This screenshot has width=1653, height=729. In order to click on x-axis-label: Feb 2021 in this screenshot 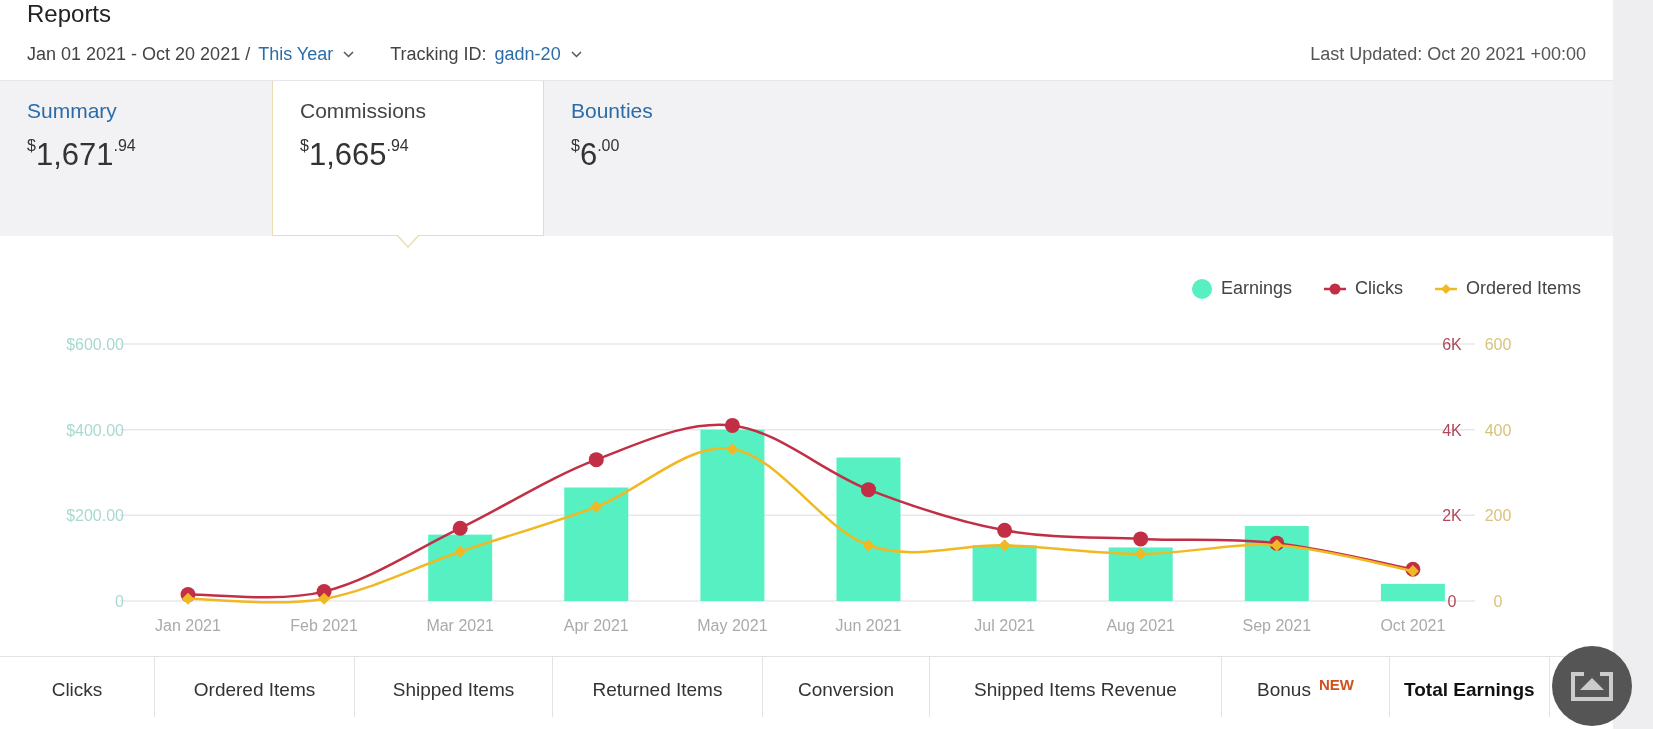, I will do `click(324, 625)`.